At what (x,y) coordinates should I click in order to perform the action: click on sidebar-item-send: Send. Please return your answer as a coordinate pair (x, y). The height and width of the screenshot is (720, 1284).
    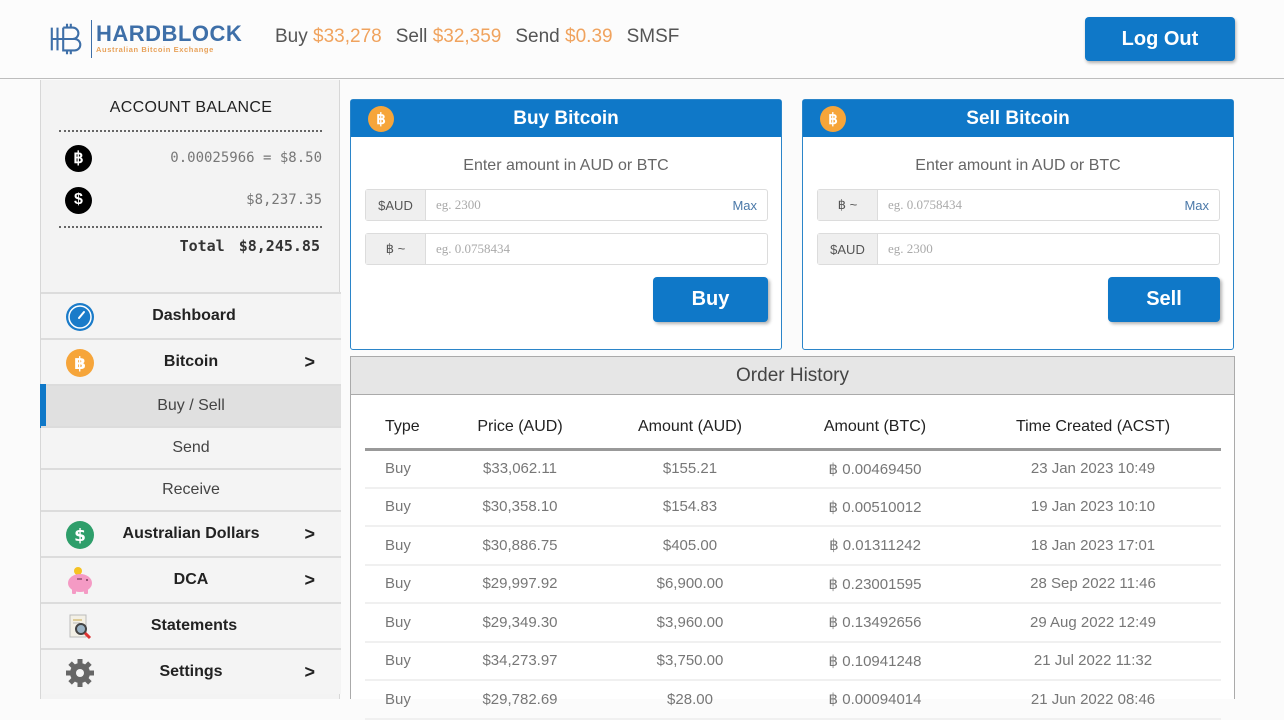
    Looking at the image, I should click on (191, 447).